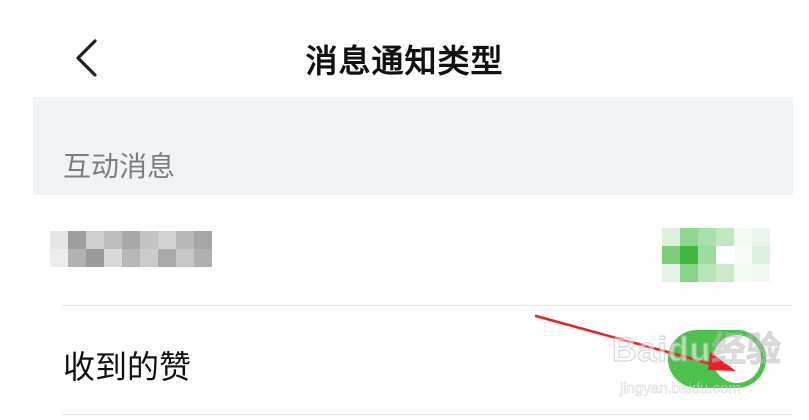 The width and height of the screenshot is (809, 420). What do you see at coordinates (716, 255) in the screenshot?
I see `obscured-toggle` at bounding box center [716, 255].